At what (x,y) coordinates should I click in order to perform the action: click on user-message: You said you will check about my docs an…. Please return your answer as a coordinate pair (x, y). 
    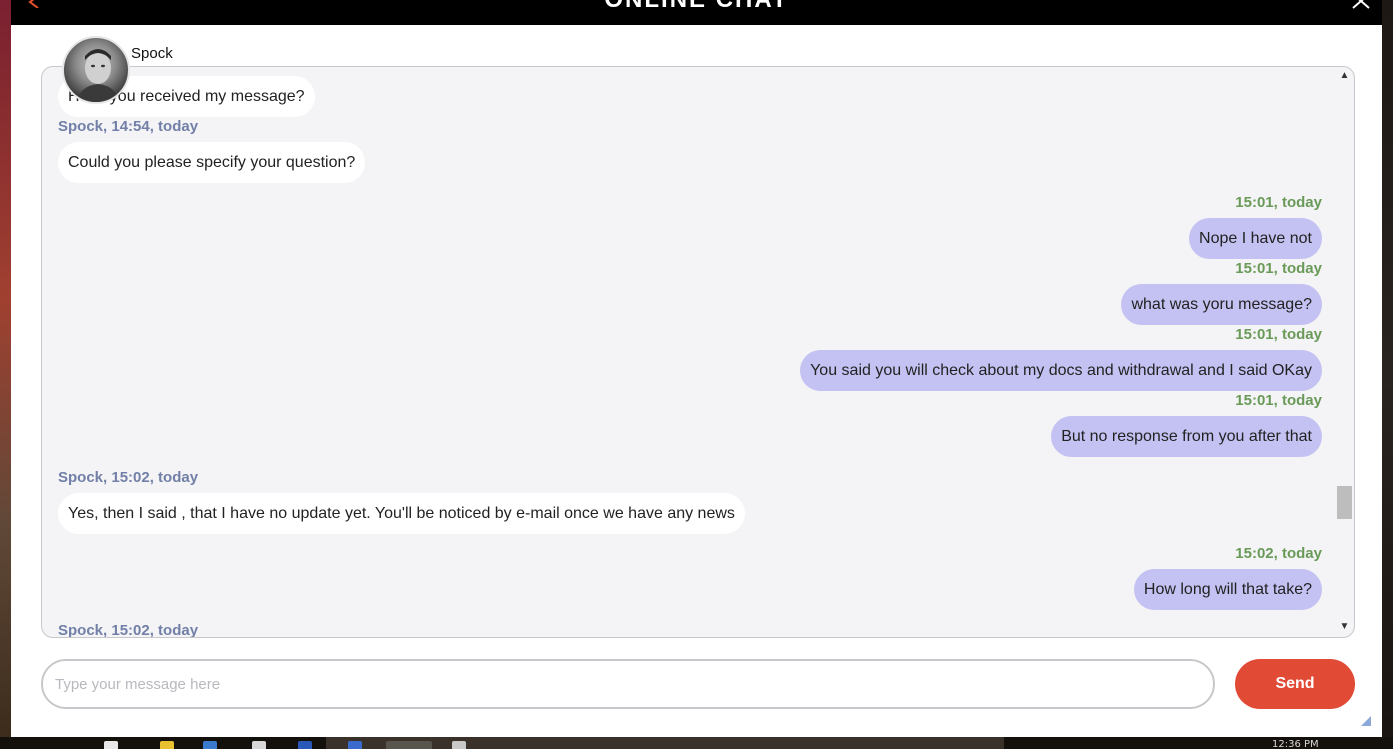
    Looking at the image, I should click on (1061, 370).